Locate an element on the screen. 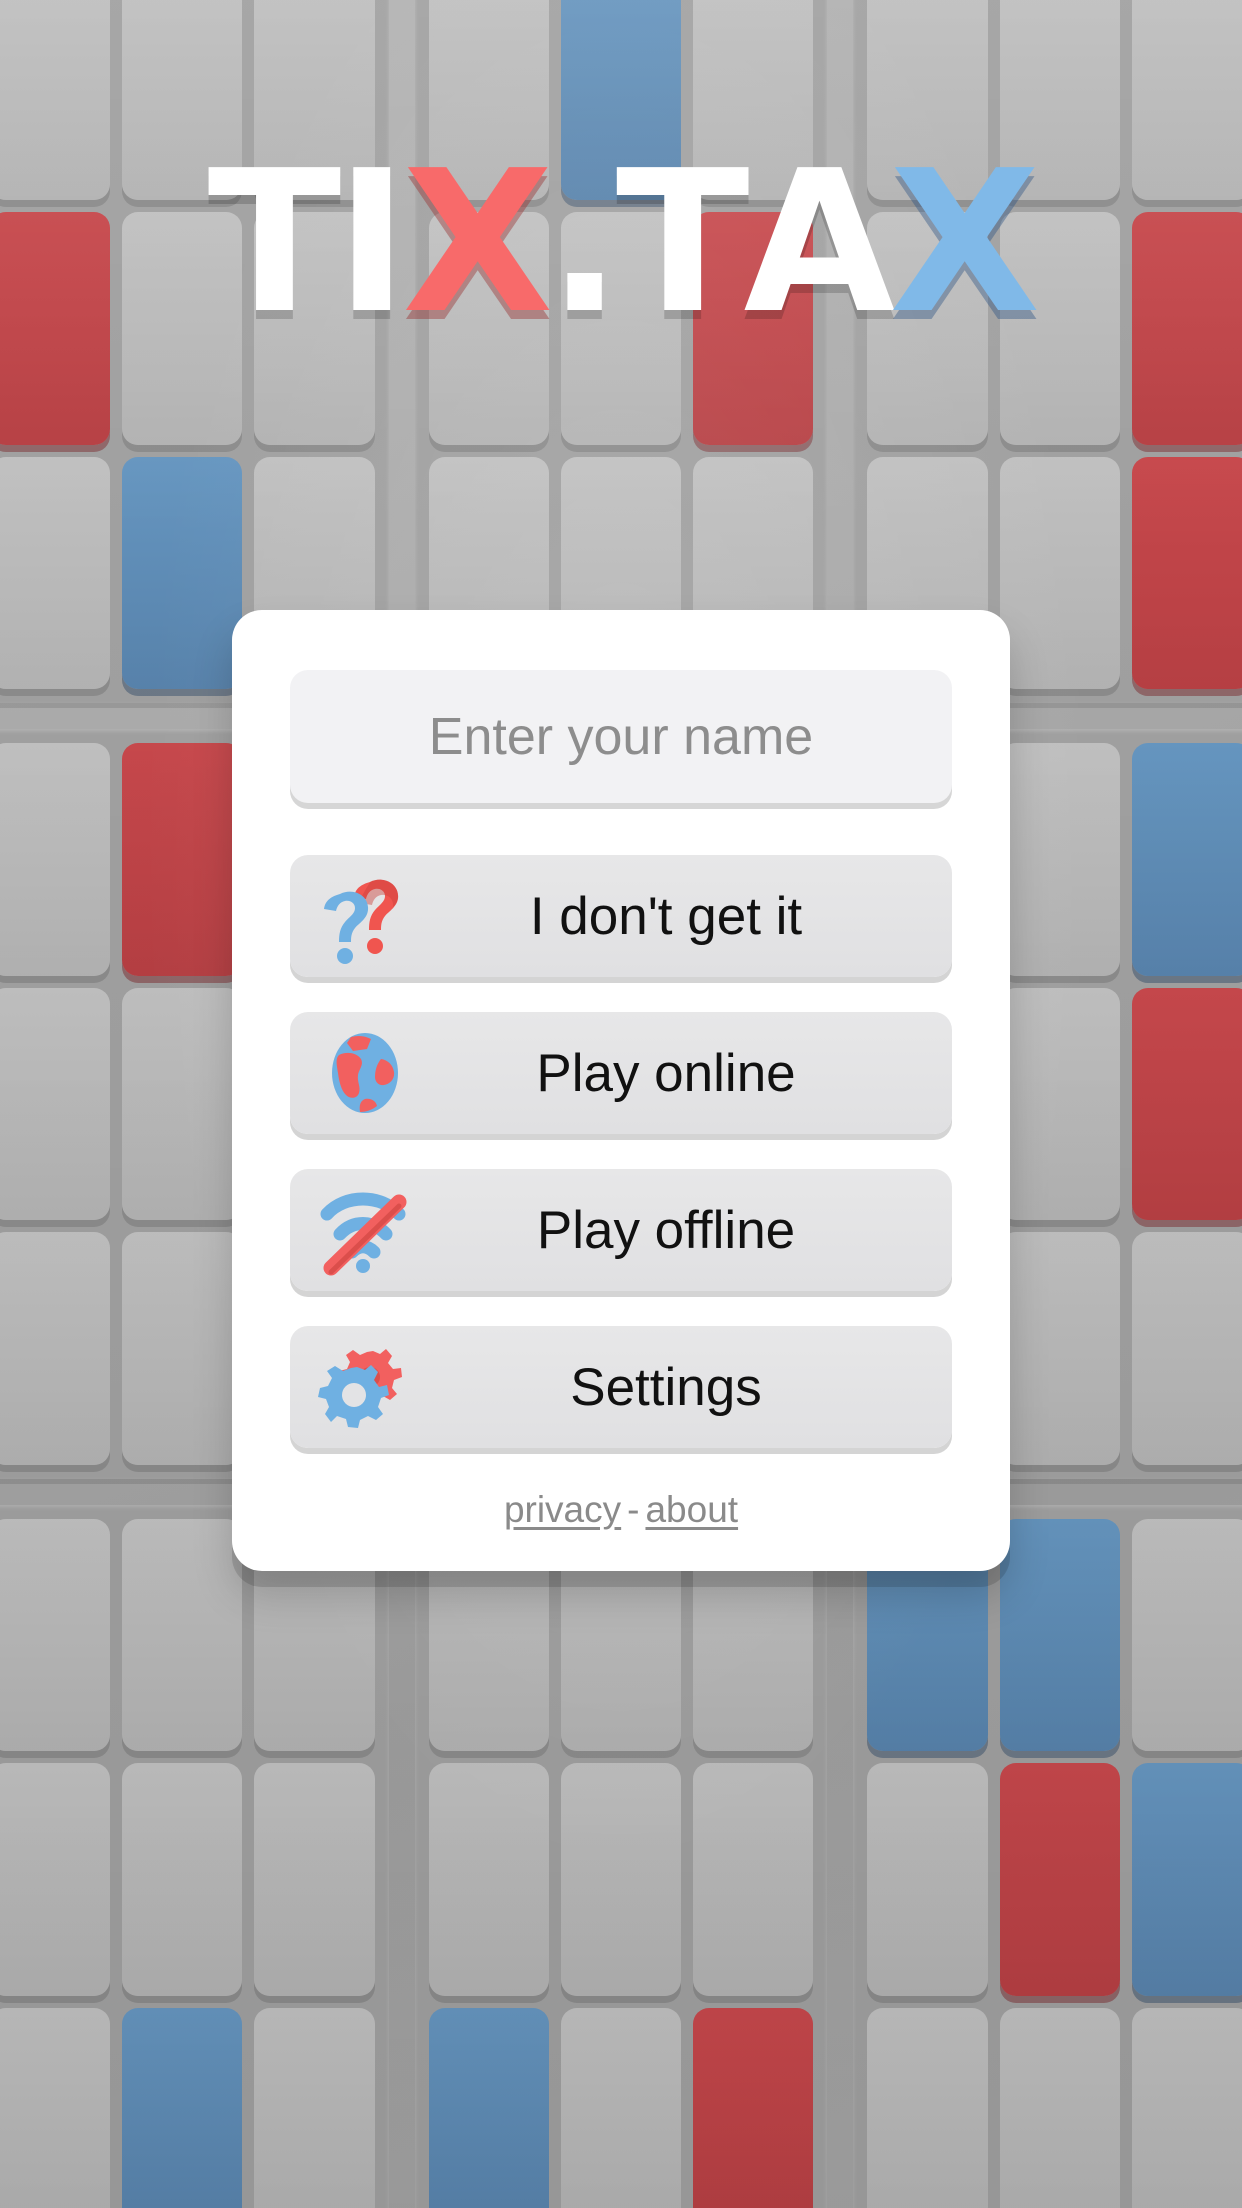 This screenshot has width=1242, height=2208. privacy-link: privacy is located at coordinates (562, 1509).